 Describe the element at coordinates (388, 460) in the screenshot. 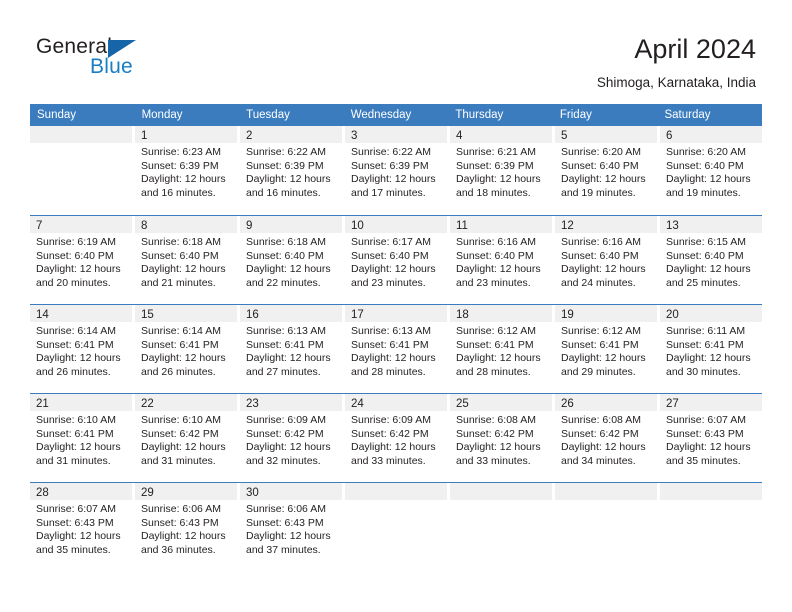

I see `daylight-text-cont: and 33 minutes.` at that location.